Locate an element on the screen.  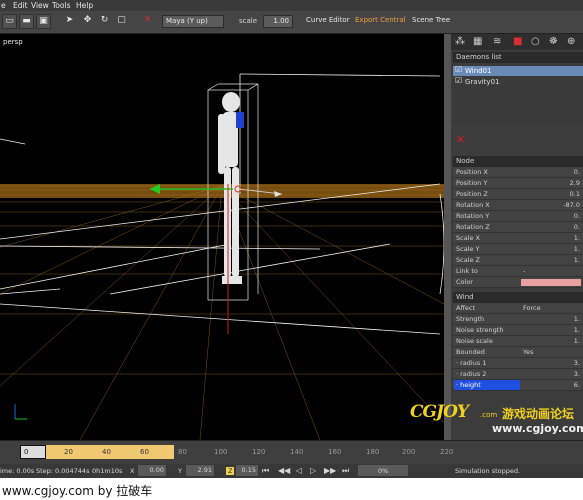
wave-icon: ≋ is located at coordinates (497, 41).